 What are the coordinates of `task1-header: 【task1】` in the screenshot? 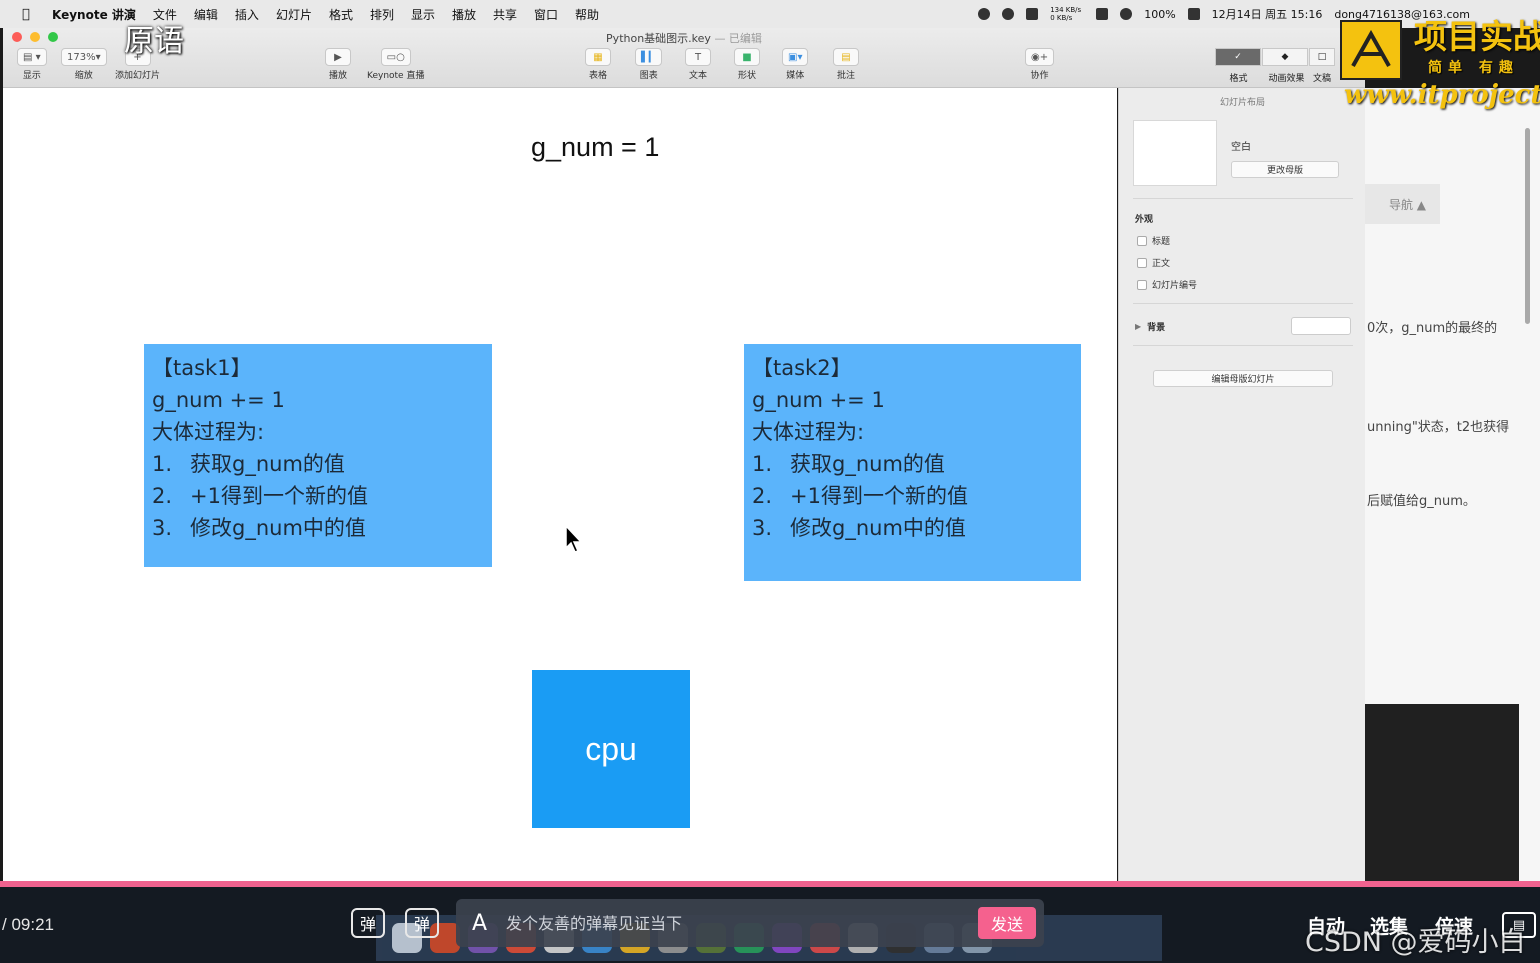 It's located at (202, 368).